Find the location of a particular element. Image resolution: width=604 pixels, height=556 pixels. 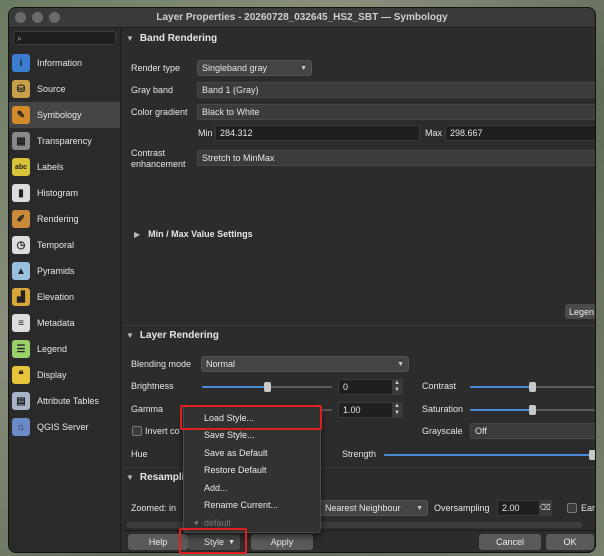

contrast-enhancement-label-2: enhancement is located at coordinates (158, 164).